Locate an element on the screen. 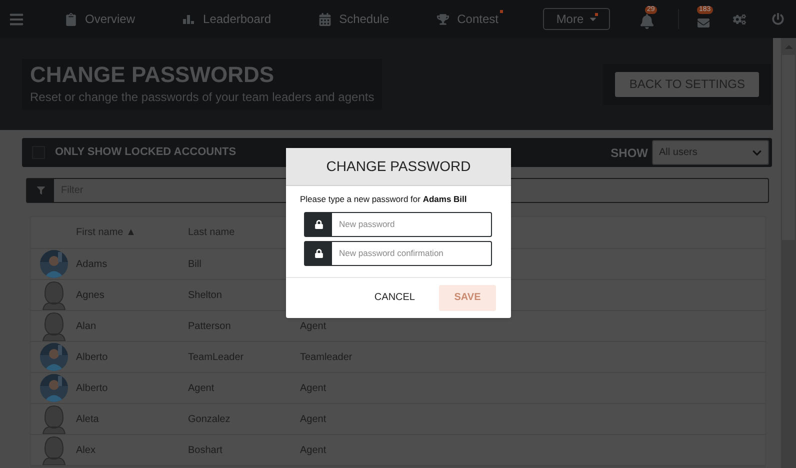  nav-link: Leaderboard is located at coordinates (227, 19).